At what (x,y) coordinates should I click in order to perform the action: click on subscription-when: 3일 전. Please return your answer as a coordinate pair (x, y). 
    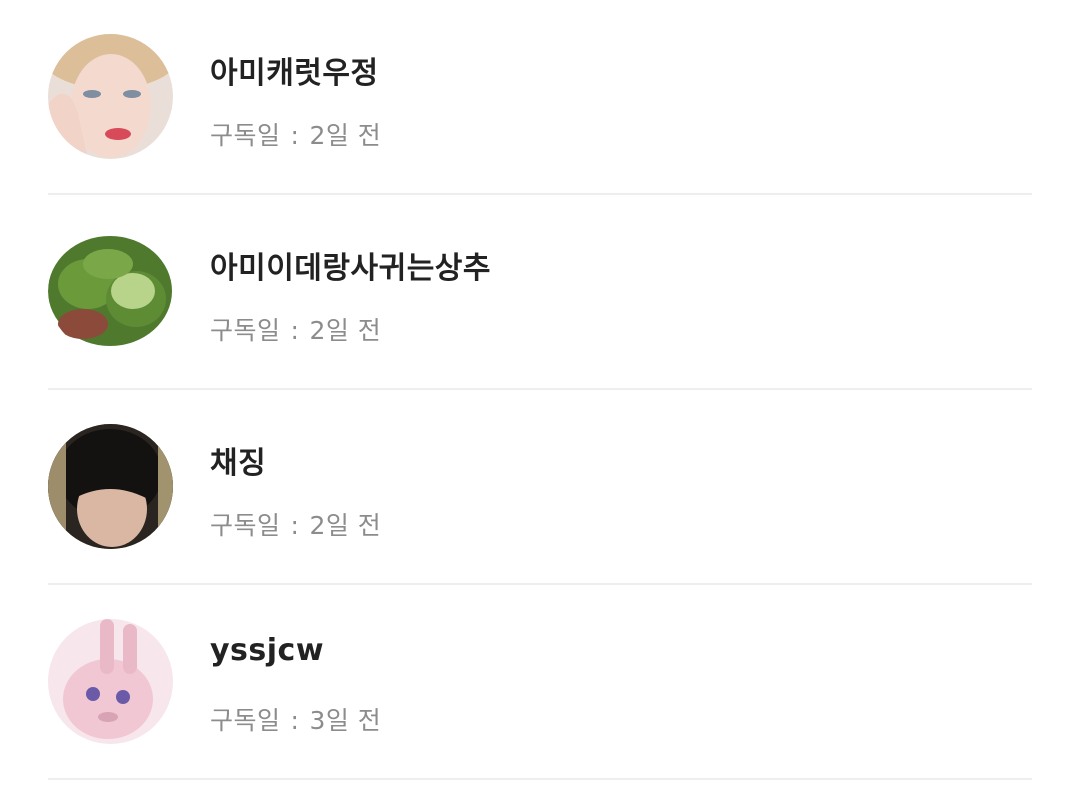
    Looking at the image, I should click on (345, 720).